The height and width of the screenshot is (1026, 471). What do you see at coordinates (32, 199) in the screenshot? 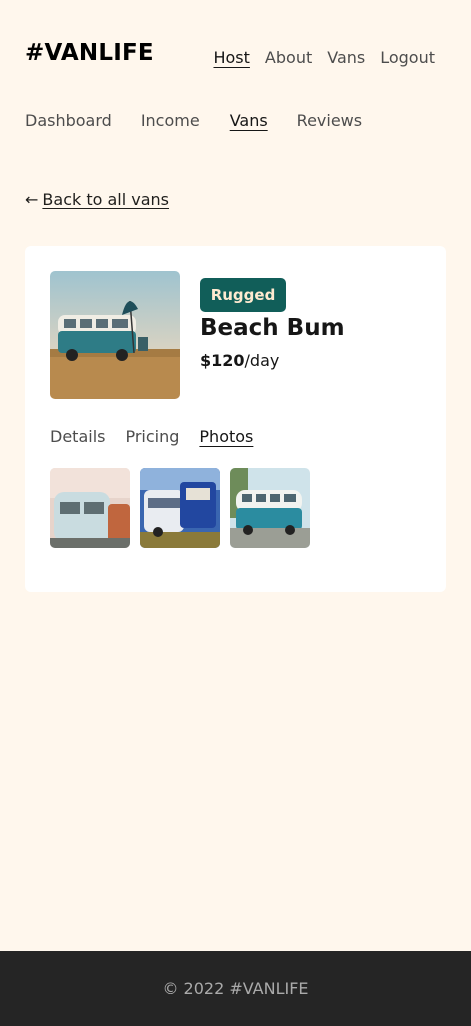
I see `back-arrow-icon: ←` at bounding box center [32, 199].